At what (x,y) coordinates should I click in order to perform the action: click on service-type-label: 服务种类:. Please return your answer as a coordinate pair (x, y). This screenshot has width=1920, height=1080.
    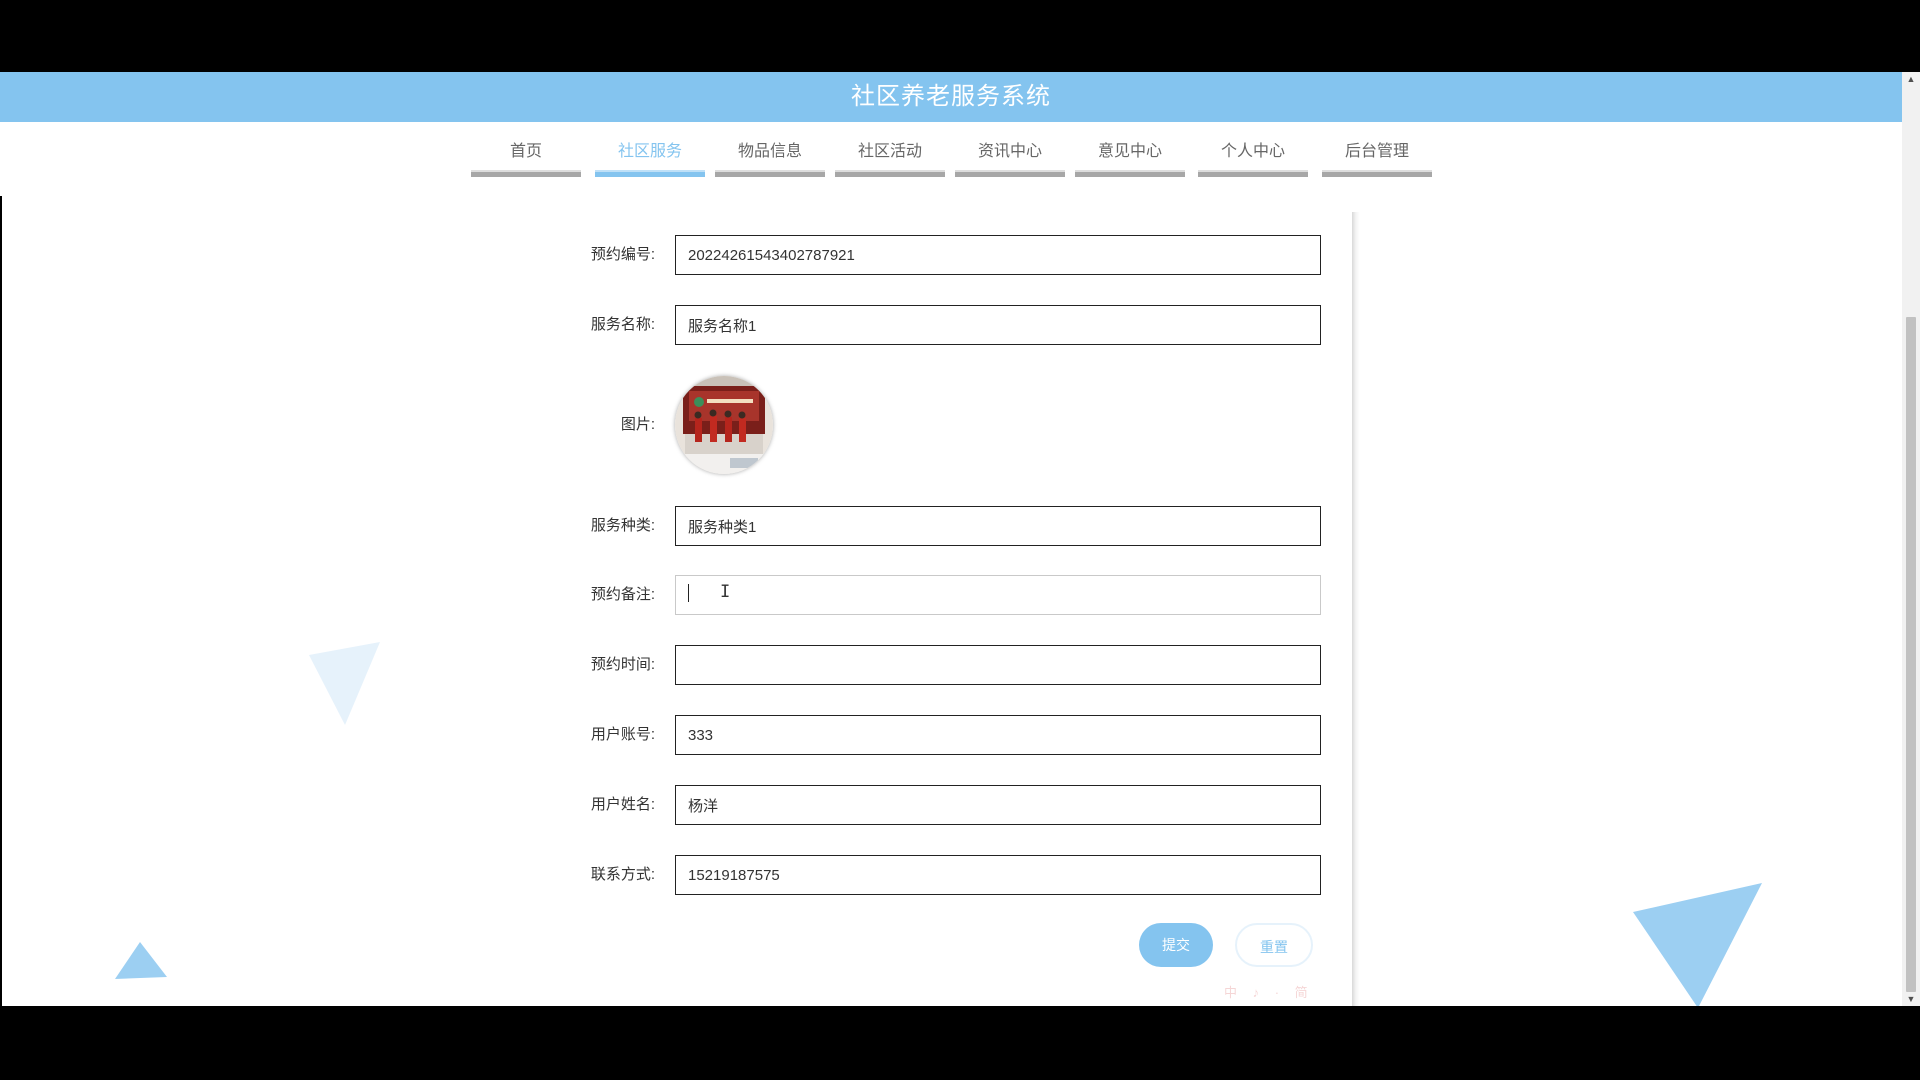
    Looking at the image, I should click on (622, 525).